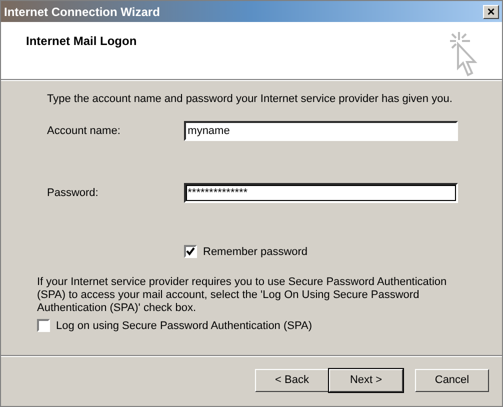 The height and width of the screenshot is (407, 503). I want to click on window-title: Internet Connection Wizard, so click(82, 11).